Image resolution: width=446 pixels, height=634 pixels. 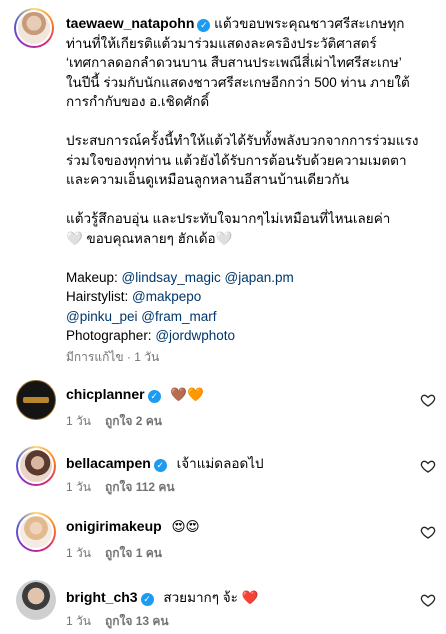 What do you see at coordinates (171, 277) in the screenshot?
I see `mention-link: @lindsay_magic` at bounding box center [171, 277].